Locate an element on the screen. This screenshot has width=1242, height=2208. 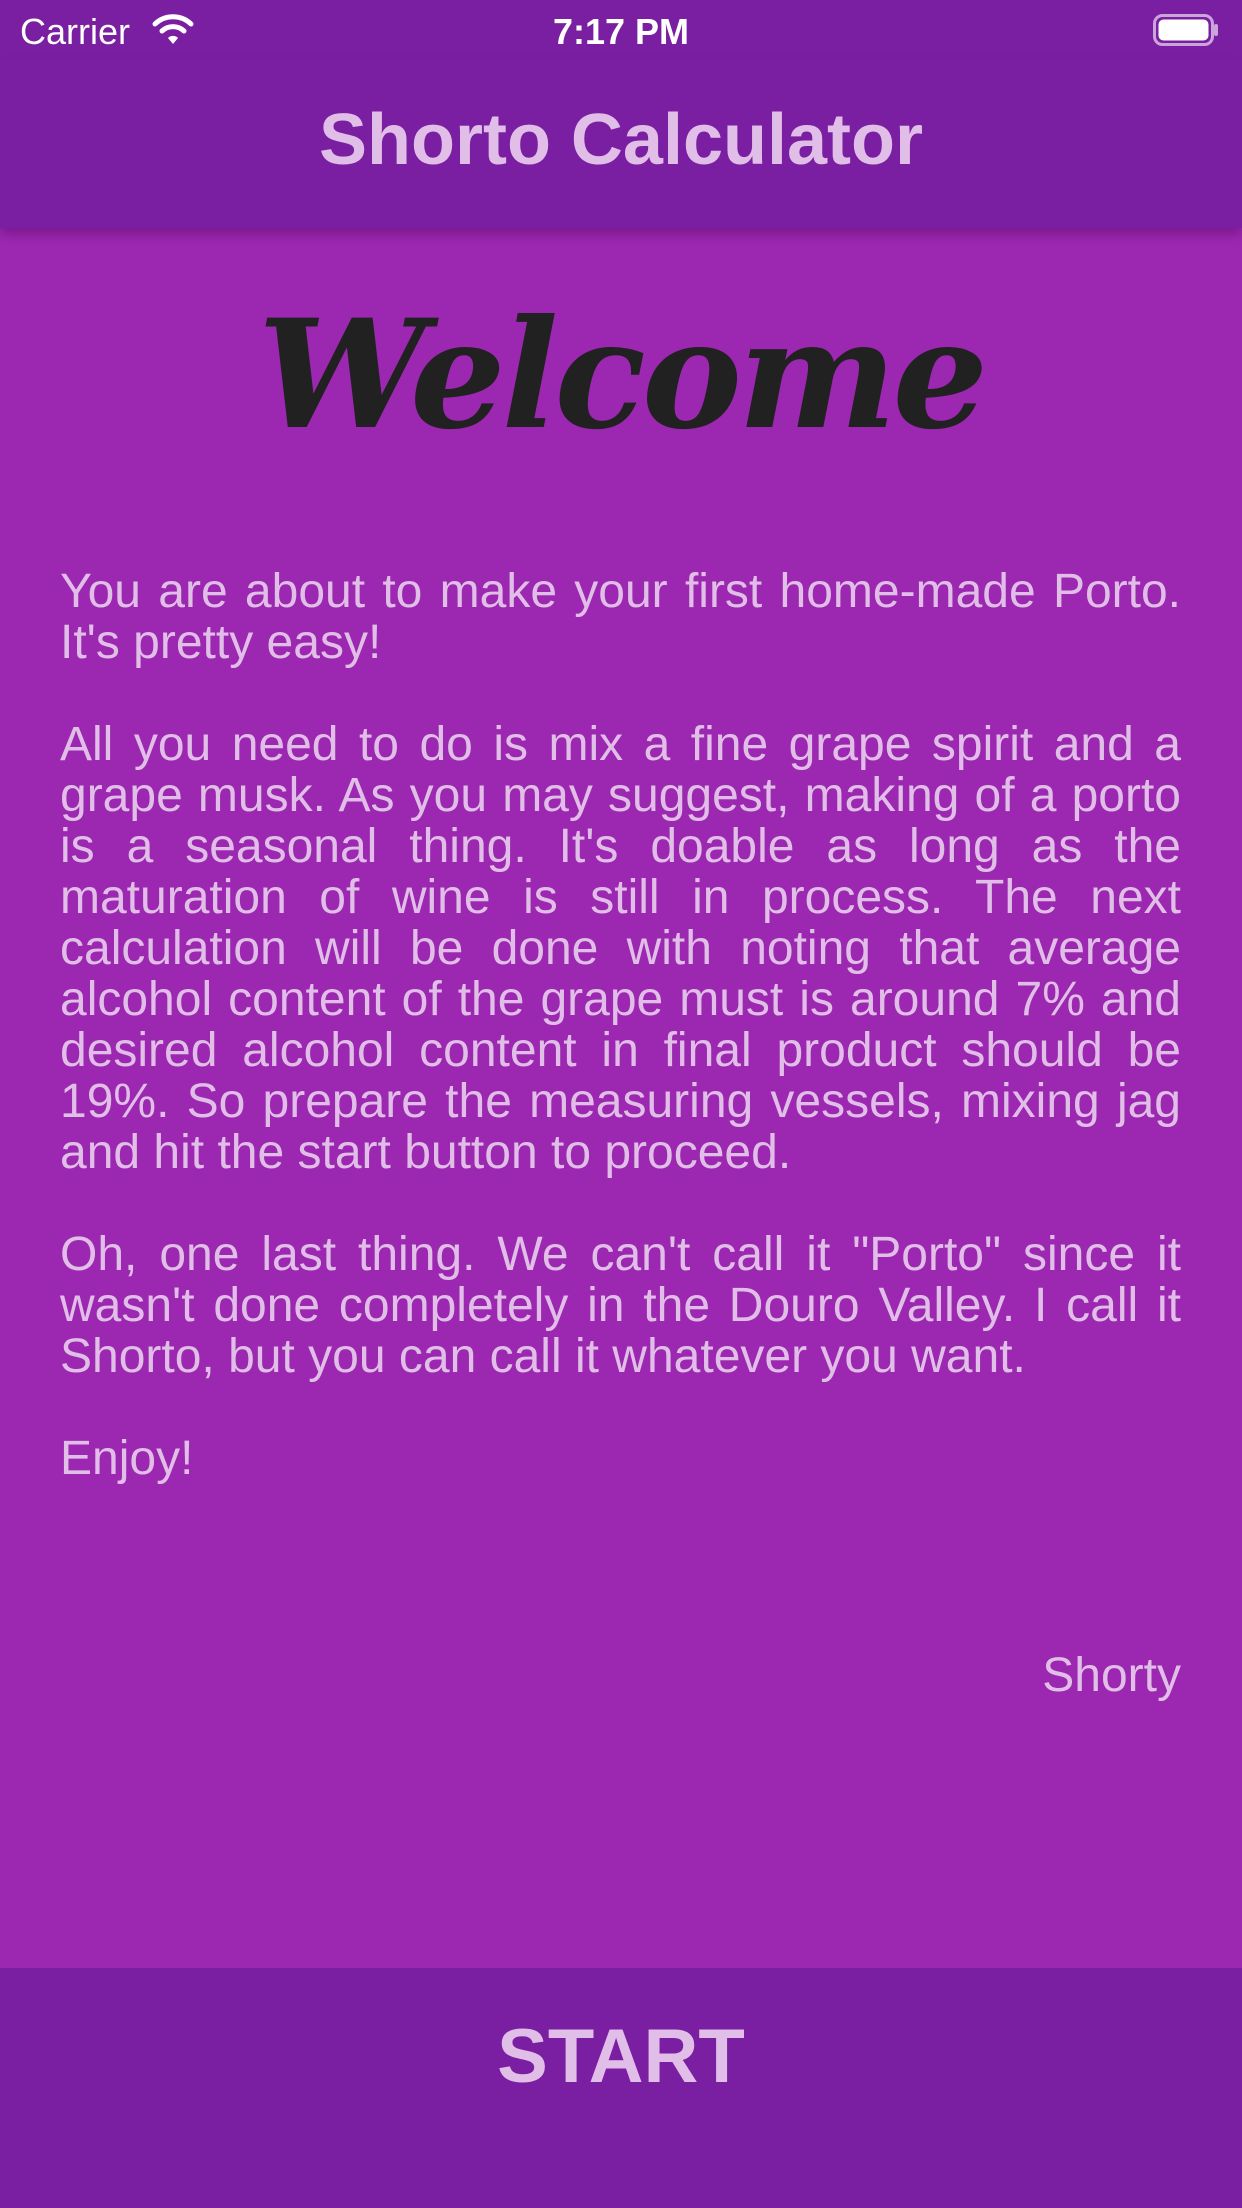
battery-icon is located at coordinates (1185, 30).